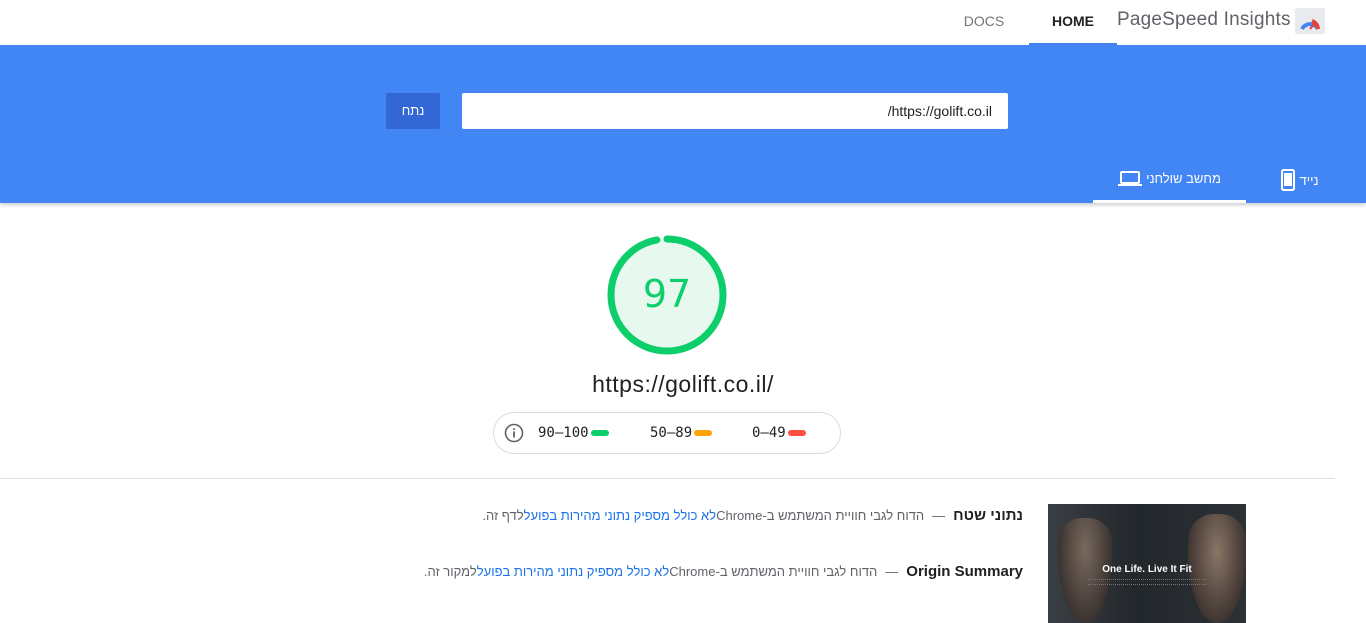  I want to click on origin-summary-title: Origin Summary, so click(964, 571).